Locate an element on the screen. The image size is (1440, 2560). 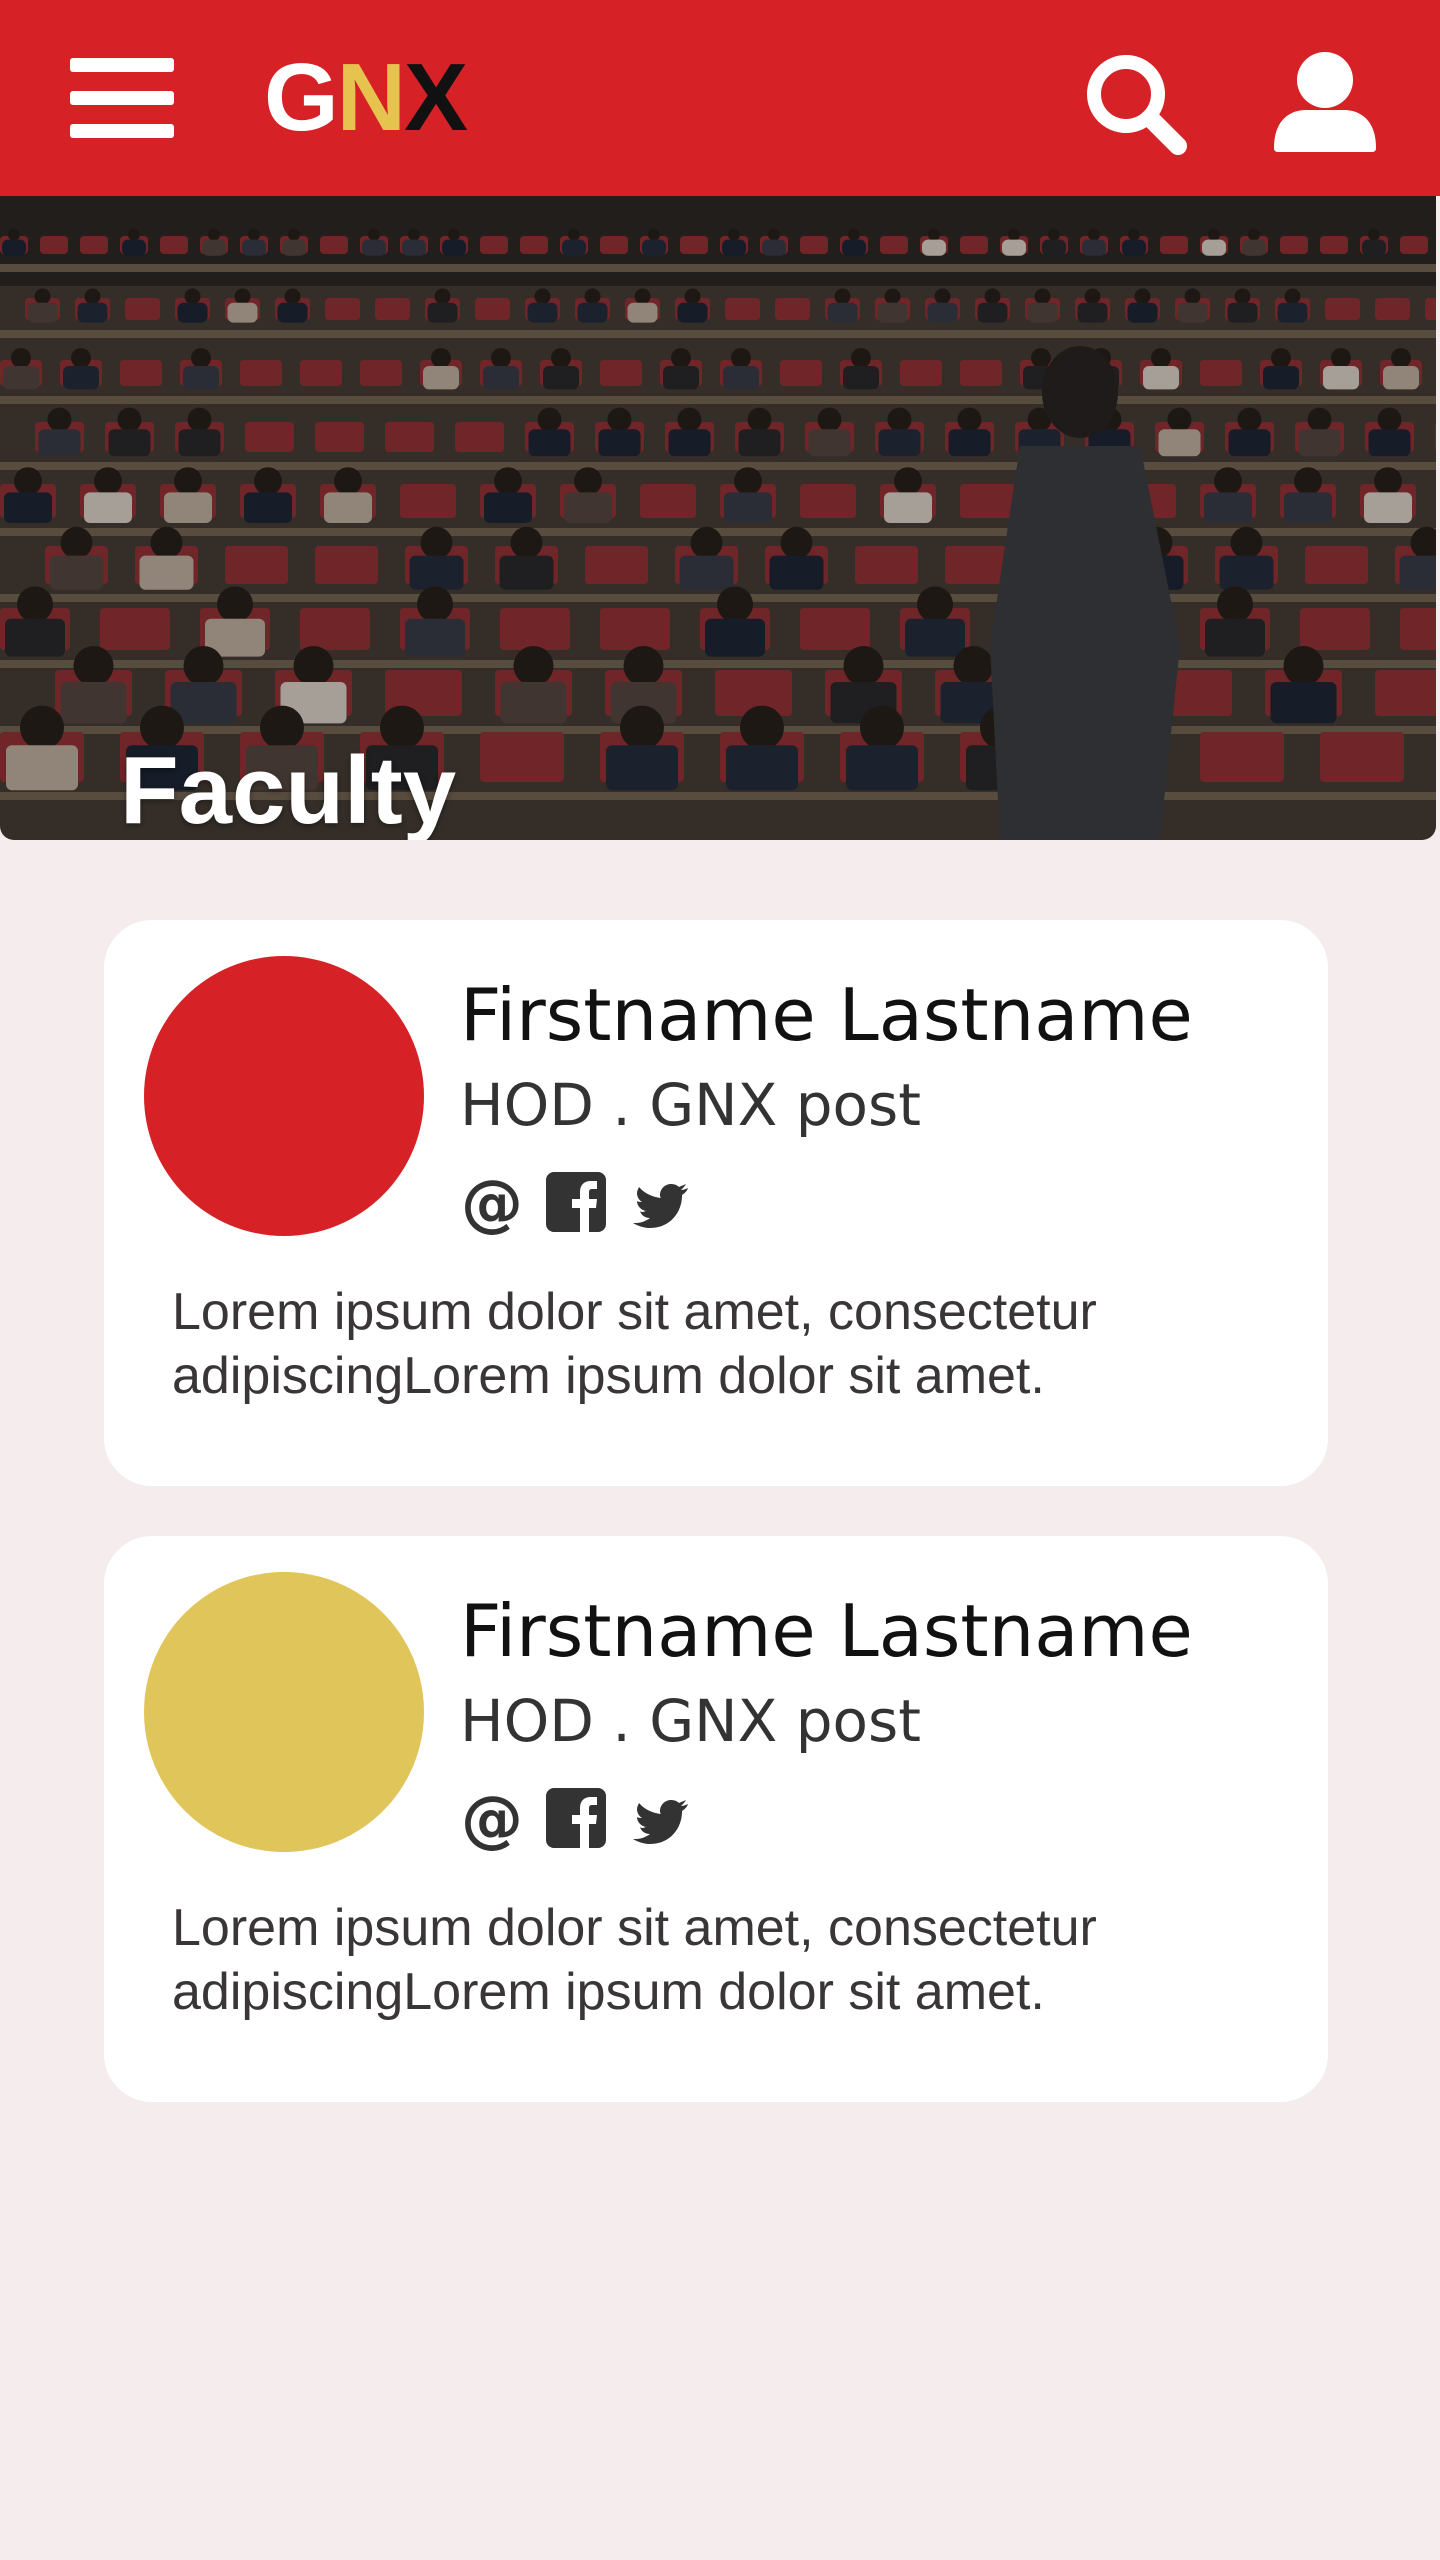
search-icon is located at coordinates (1135, 103).